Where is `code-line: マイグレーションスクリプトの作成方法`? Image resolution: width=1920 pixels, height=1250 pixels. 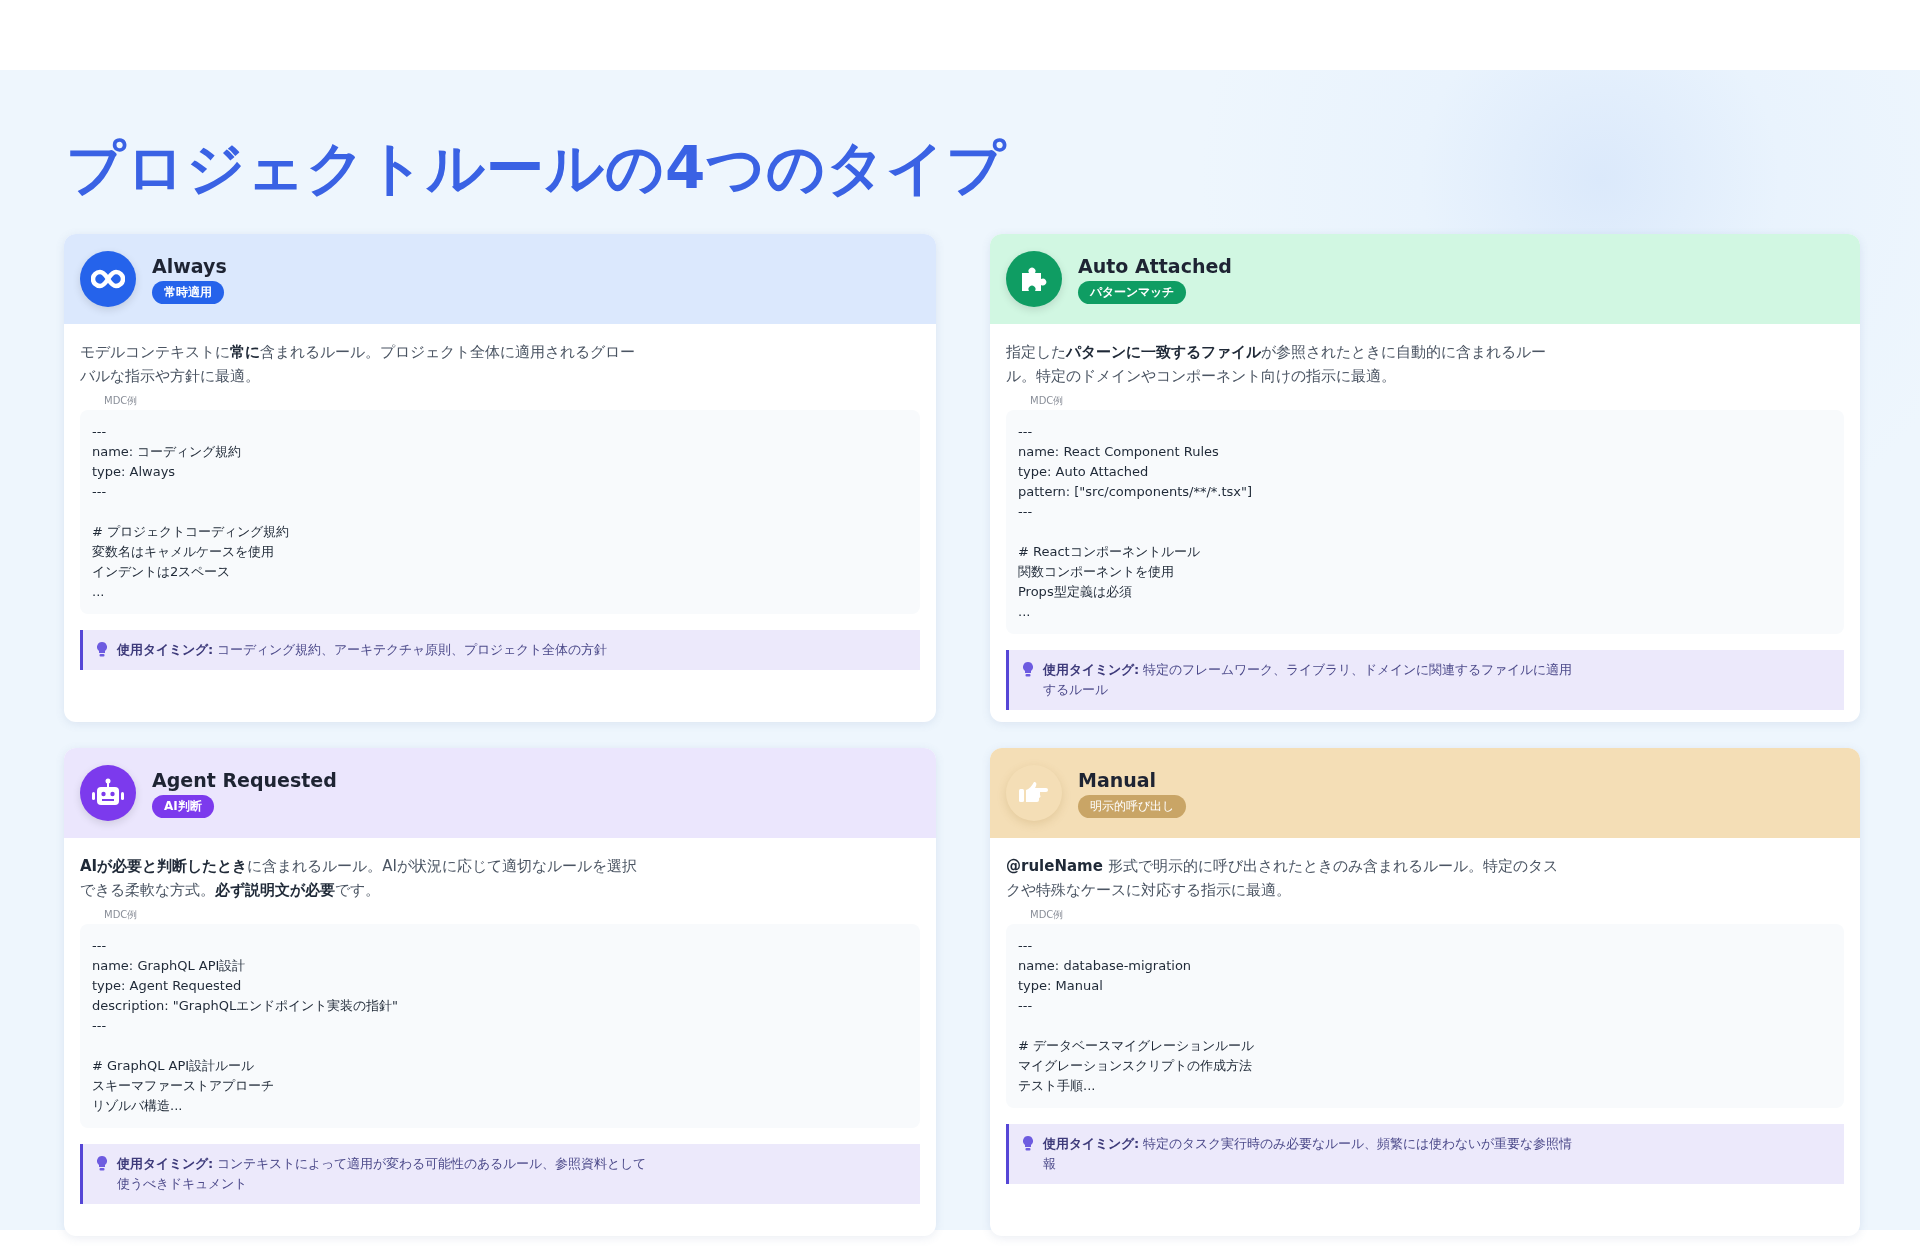 code-line: マイグレーションスクリプトの作成方法 is located at coordinates (1135, 1066).